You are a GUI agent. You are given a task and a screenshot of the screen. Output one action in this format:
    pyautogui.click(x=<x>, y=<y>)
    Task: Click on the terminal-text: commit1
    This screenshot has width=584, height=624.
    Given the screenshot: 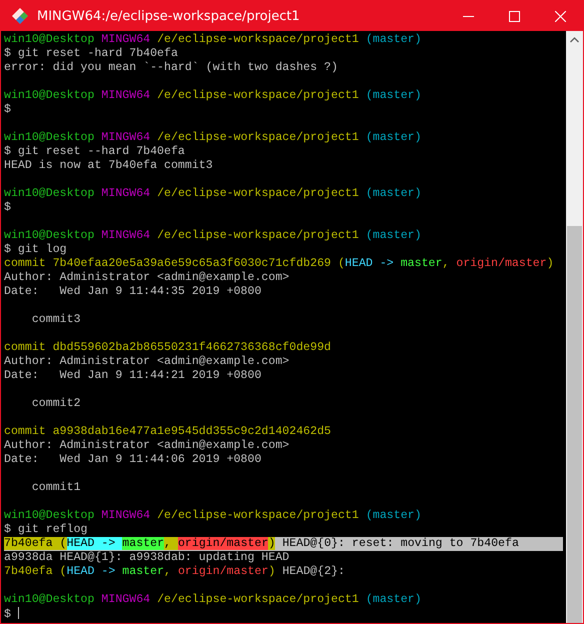 What is the action you would take?
    pyautogui.click(x=55, y=487)
    